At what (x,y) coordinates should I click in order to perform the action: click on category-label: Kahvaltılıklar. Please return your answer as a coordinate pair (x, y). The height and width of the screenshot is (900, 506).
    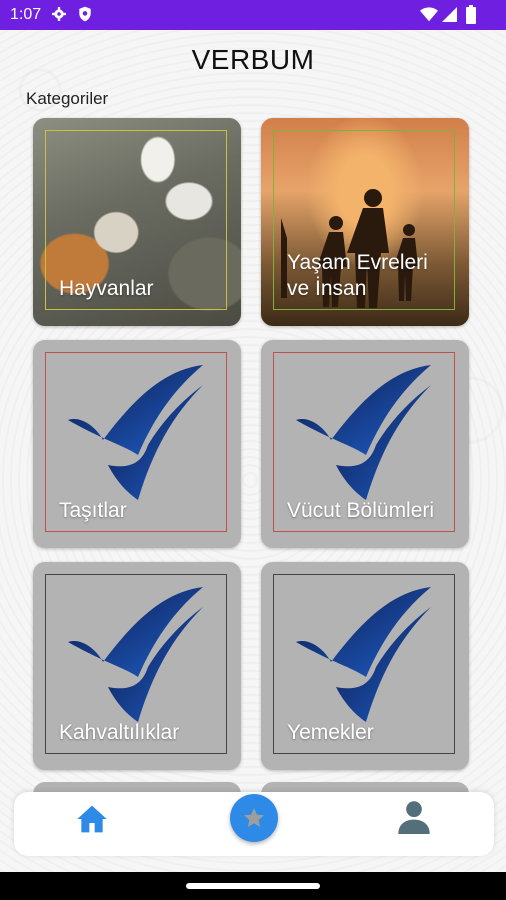
    Looking at the image, I should click on (119, 732).